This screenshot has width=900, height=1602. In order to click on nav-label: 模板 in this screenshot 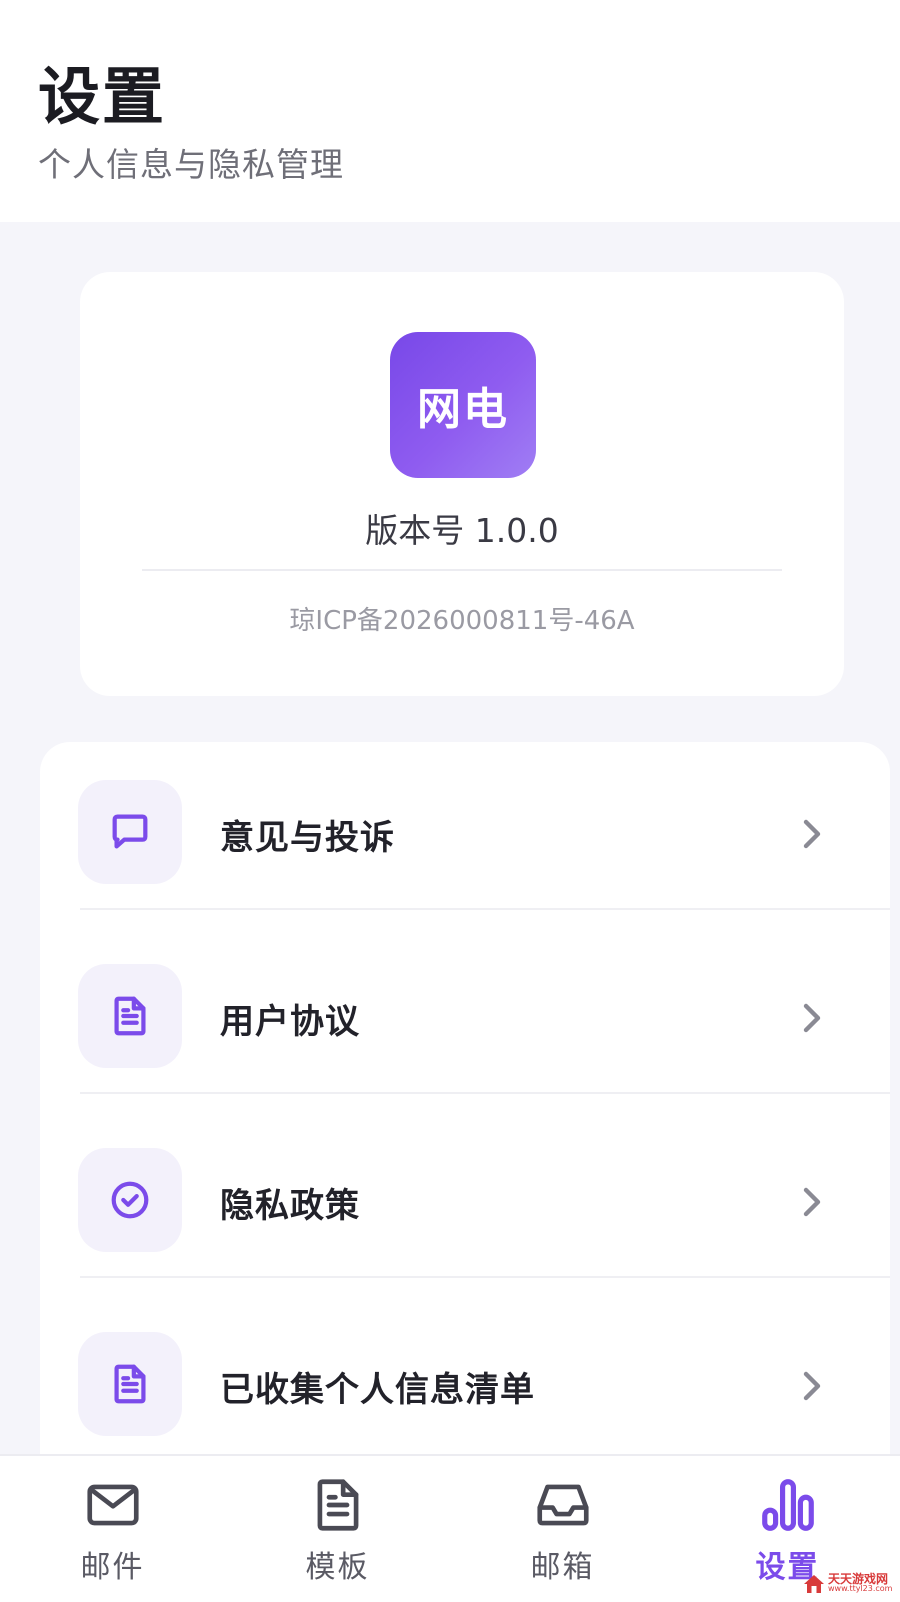, I will do `click(337, 1567)`.